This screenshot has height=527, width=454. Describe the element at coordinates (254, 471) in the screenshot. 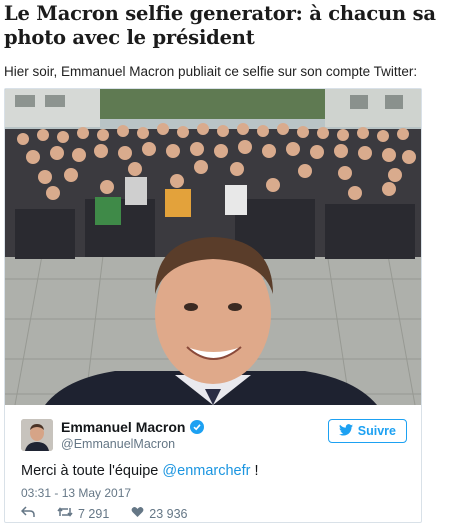

I see `tweet-text-after: !` at that location.